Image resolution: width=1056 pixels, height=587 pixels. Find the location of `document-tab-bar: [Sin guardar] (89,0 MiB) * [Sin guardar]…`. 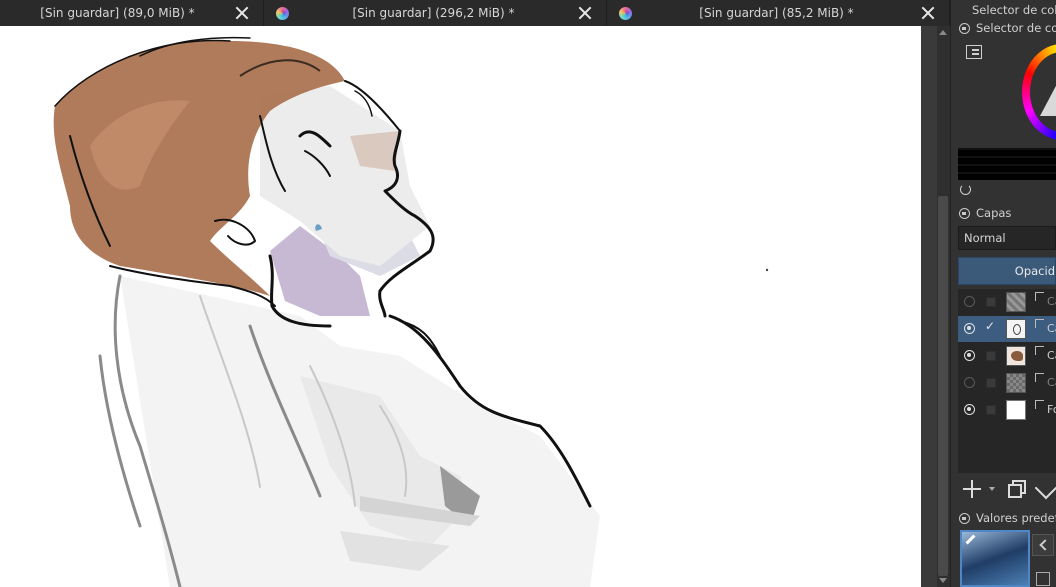

document-tab-bar: [Sin guardar] (89,0 MiB) * [Sin guardar]… is located at coordinates (475, 13).